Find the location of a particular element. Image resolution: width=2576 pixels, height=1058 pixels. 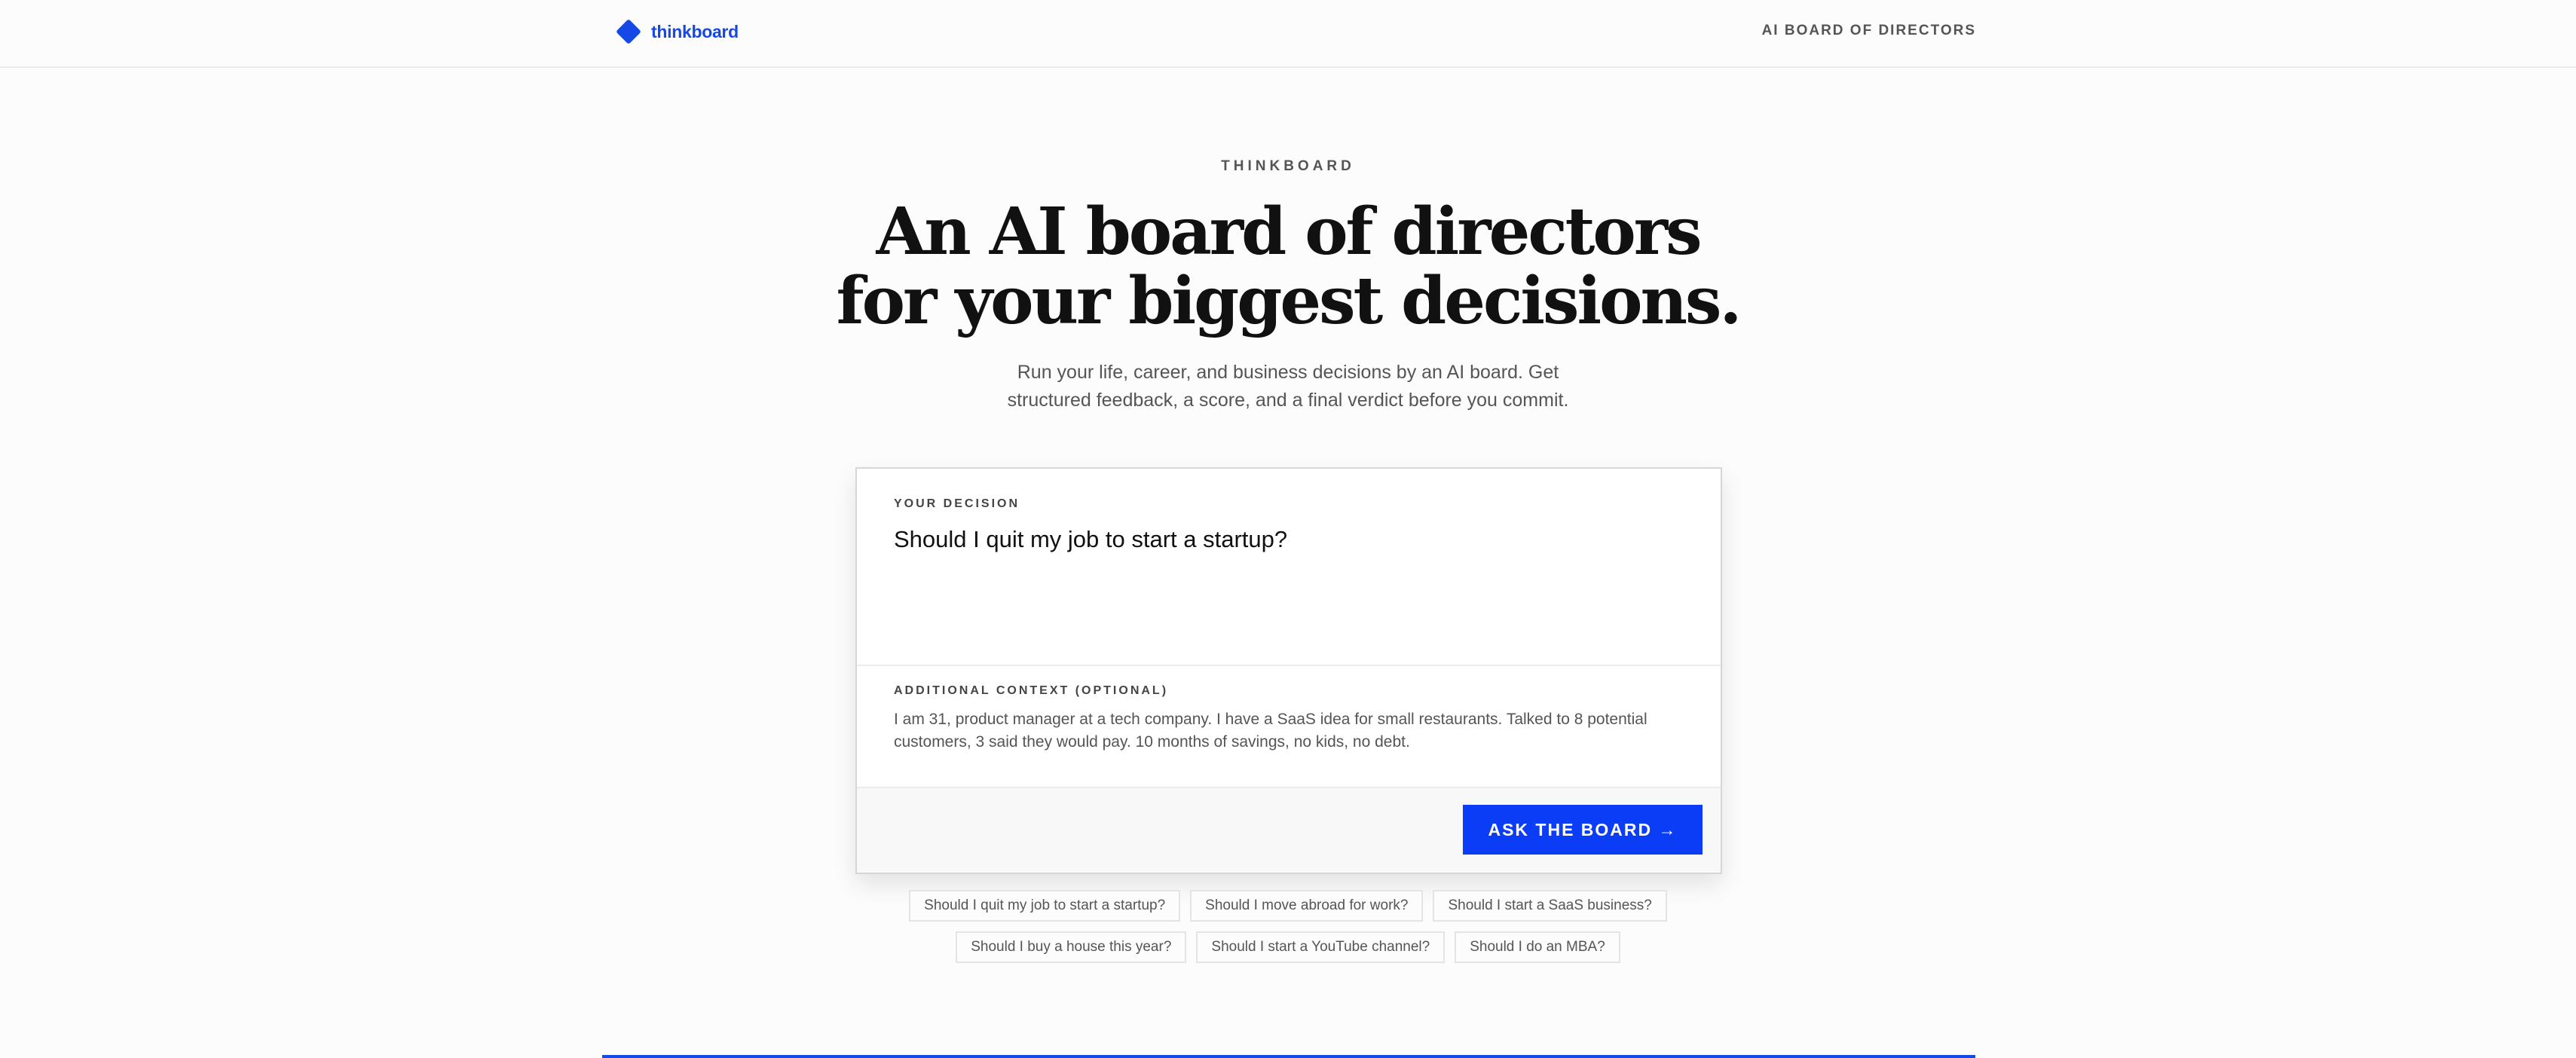

suggestion-chip: Should I start a YouTube channel? is located at coordinates (1321, 947).